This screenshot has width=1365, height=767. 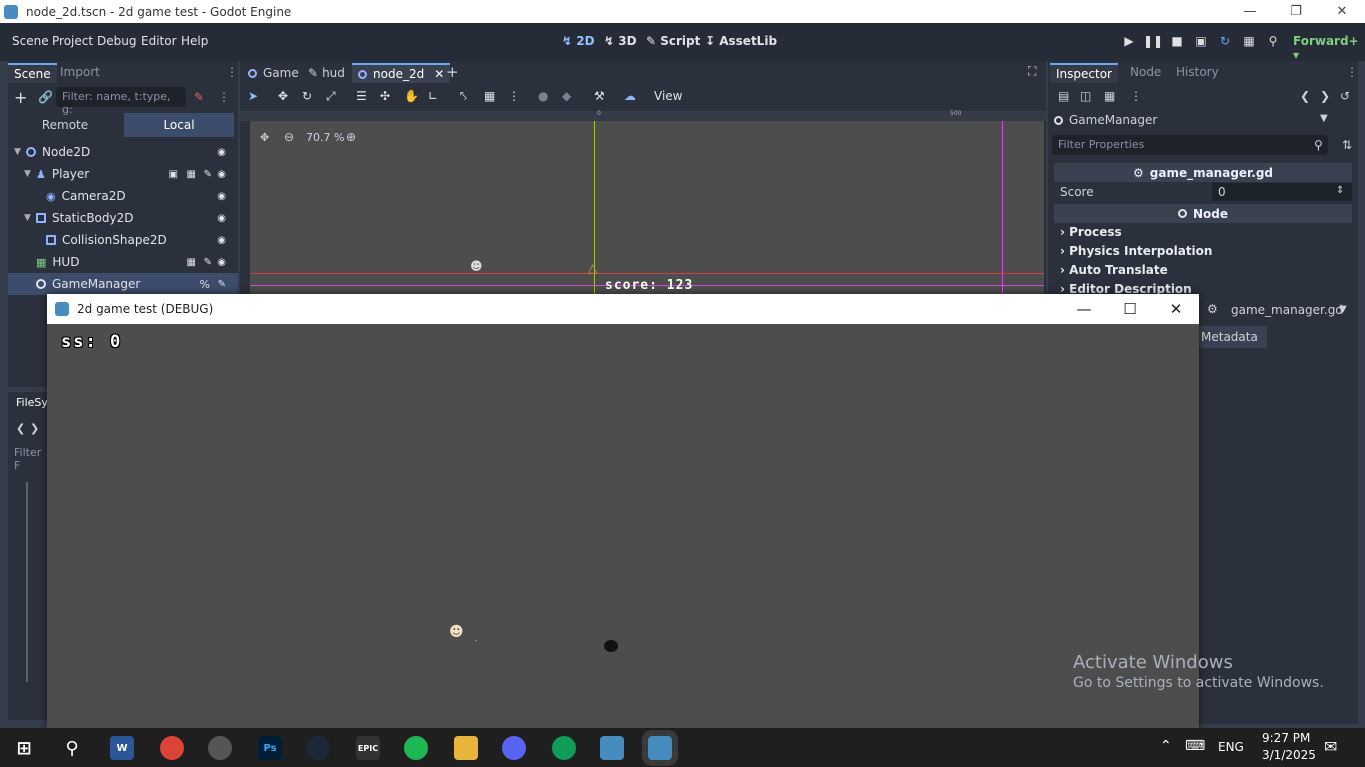 What do you see at coordinates (1352, 72) in the screenshot?
I see `inspector-menu-icon: ⋮` at bounding box center [1352, 72].